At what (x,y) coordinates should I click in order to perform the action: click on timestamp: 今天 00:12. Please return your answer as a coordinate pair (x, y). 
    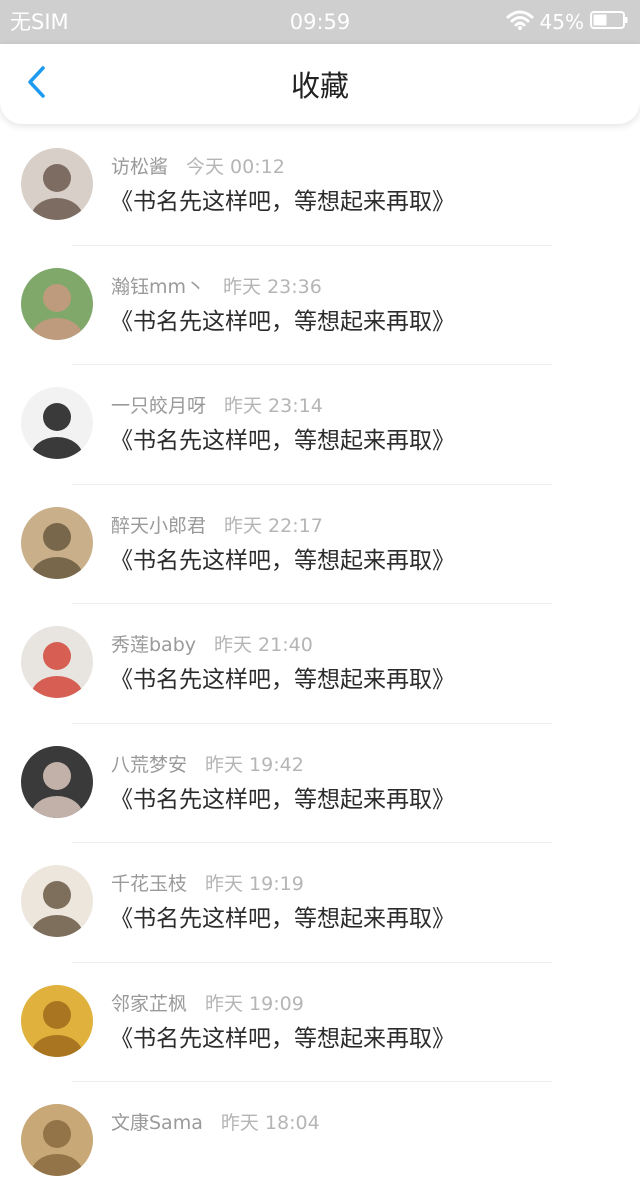
    Looking at the image, I should click on (235, 167).